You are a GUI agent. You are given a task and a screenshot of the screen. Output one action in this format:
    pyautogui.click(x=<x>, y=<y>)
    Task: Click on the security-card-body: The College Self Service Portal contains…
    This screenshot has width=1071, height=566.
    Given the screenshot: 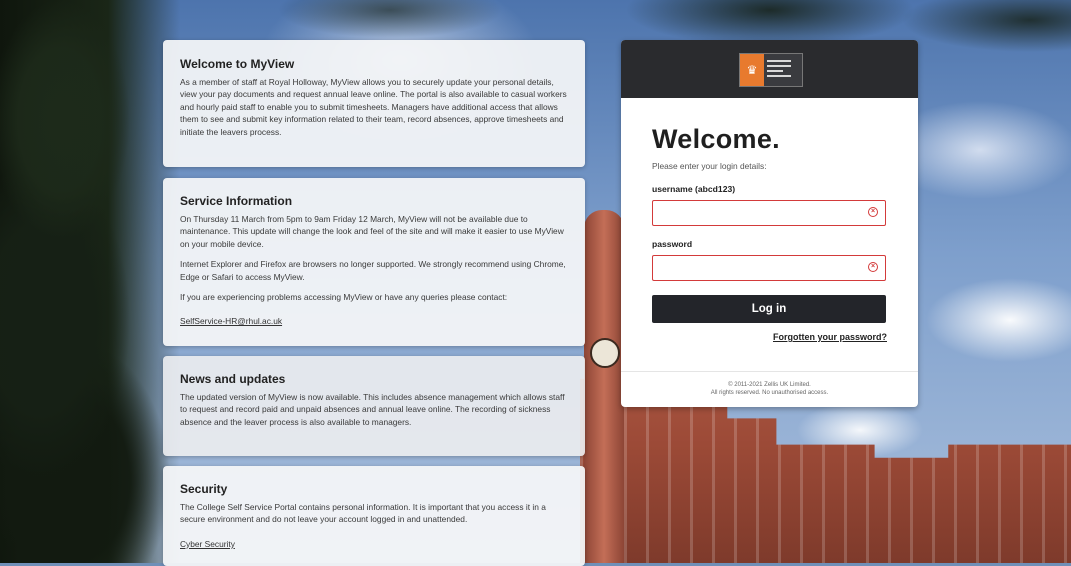 What is the action you would take?
    pyautogui.click(x=363, y=513)
    